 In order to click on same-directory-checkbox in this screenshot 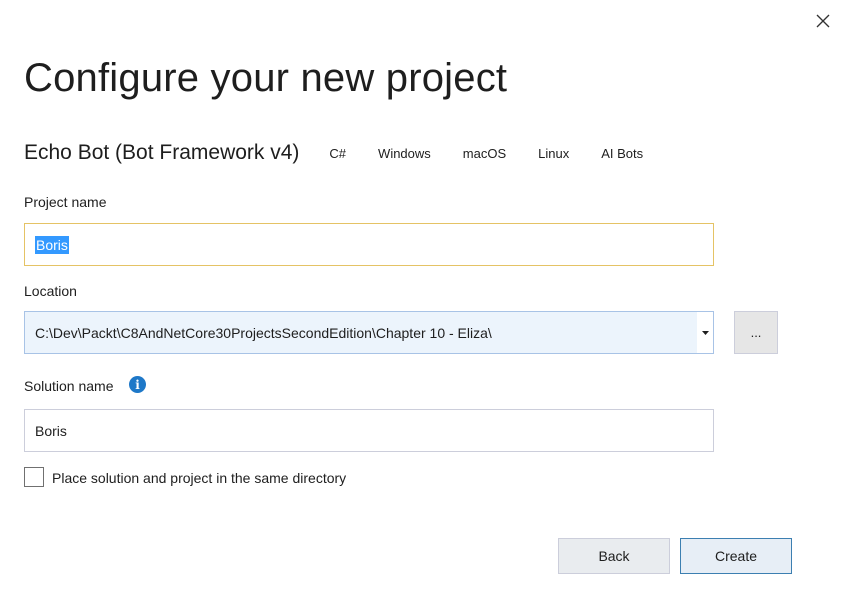, I will do `click(34, 477)`.